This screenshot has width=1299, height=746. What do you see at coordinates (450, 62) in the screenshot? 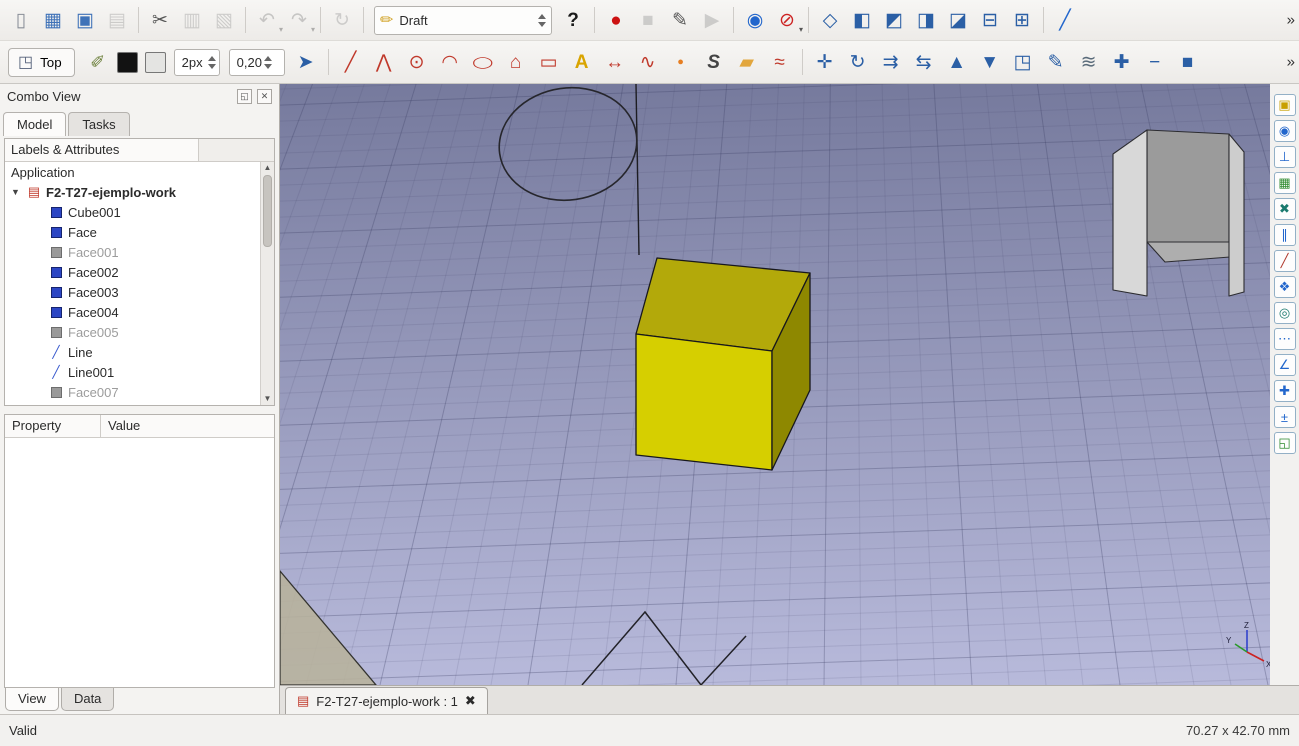
I see `draft-arc-button: ◠` at bounding box center [450, 62].